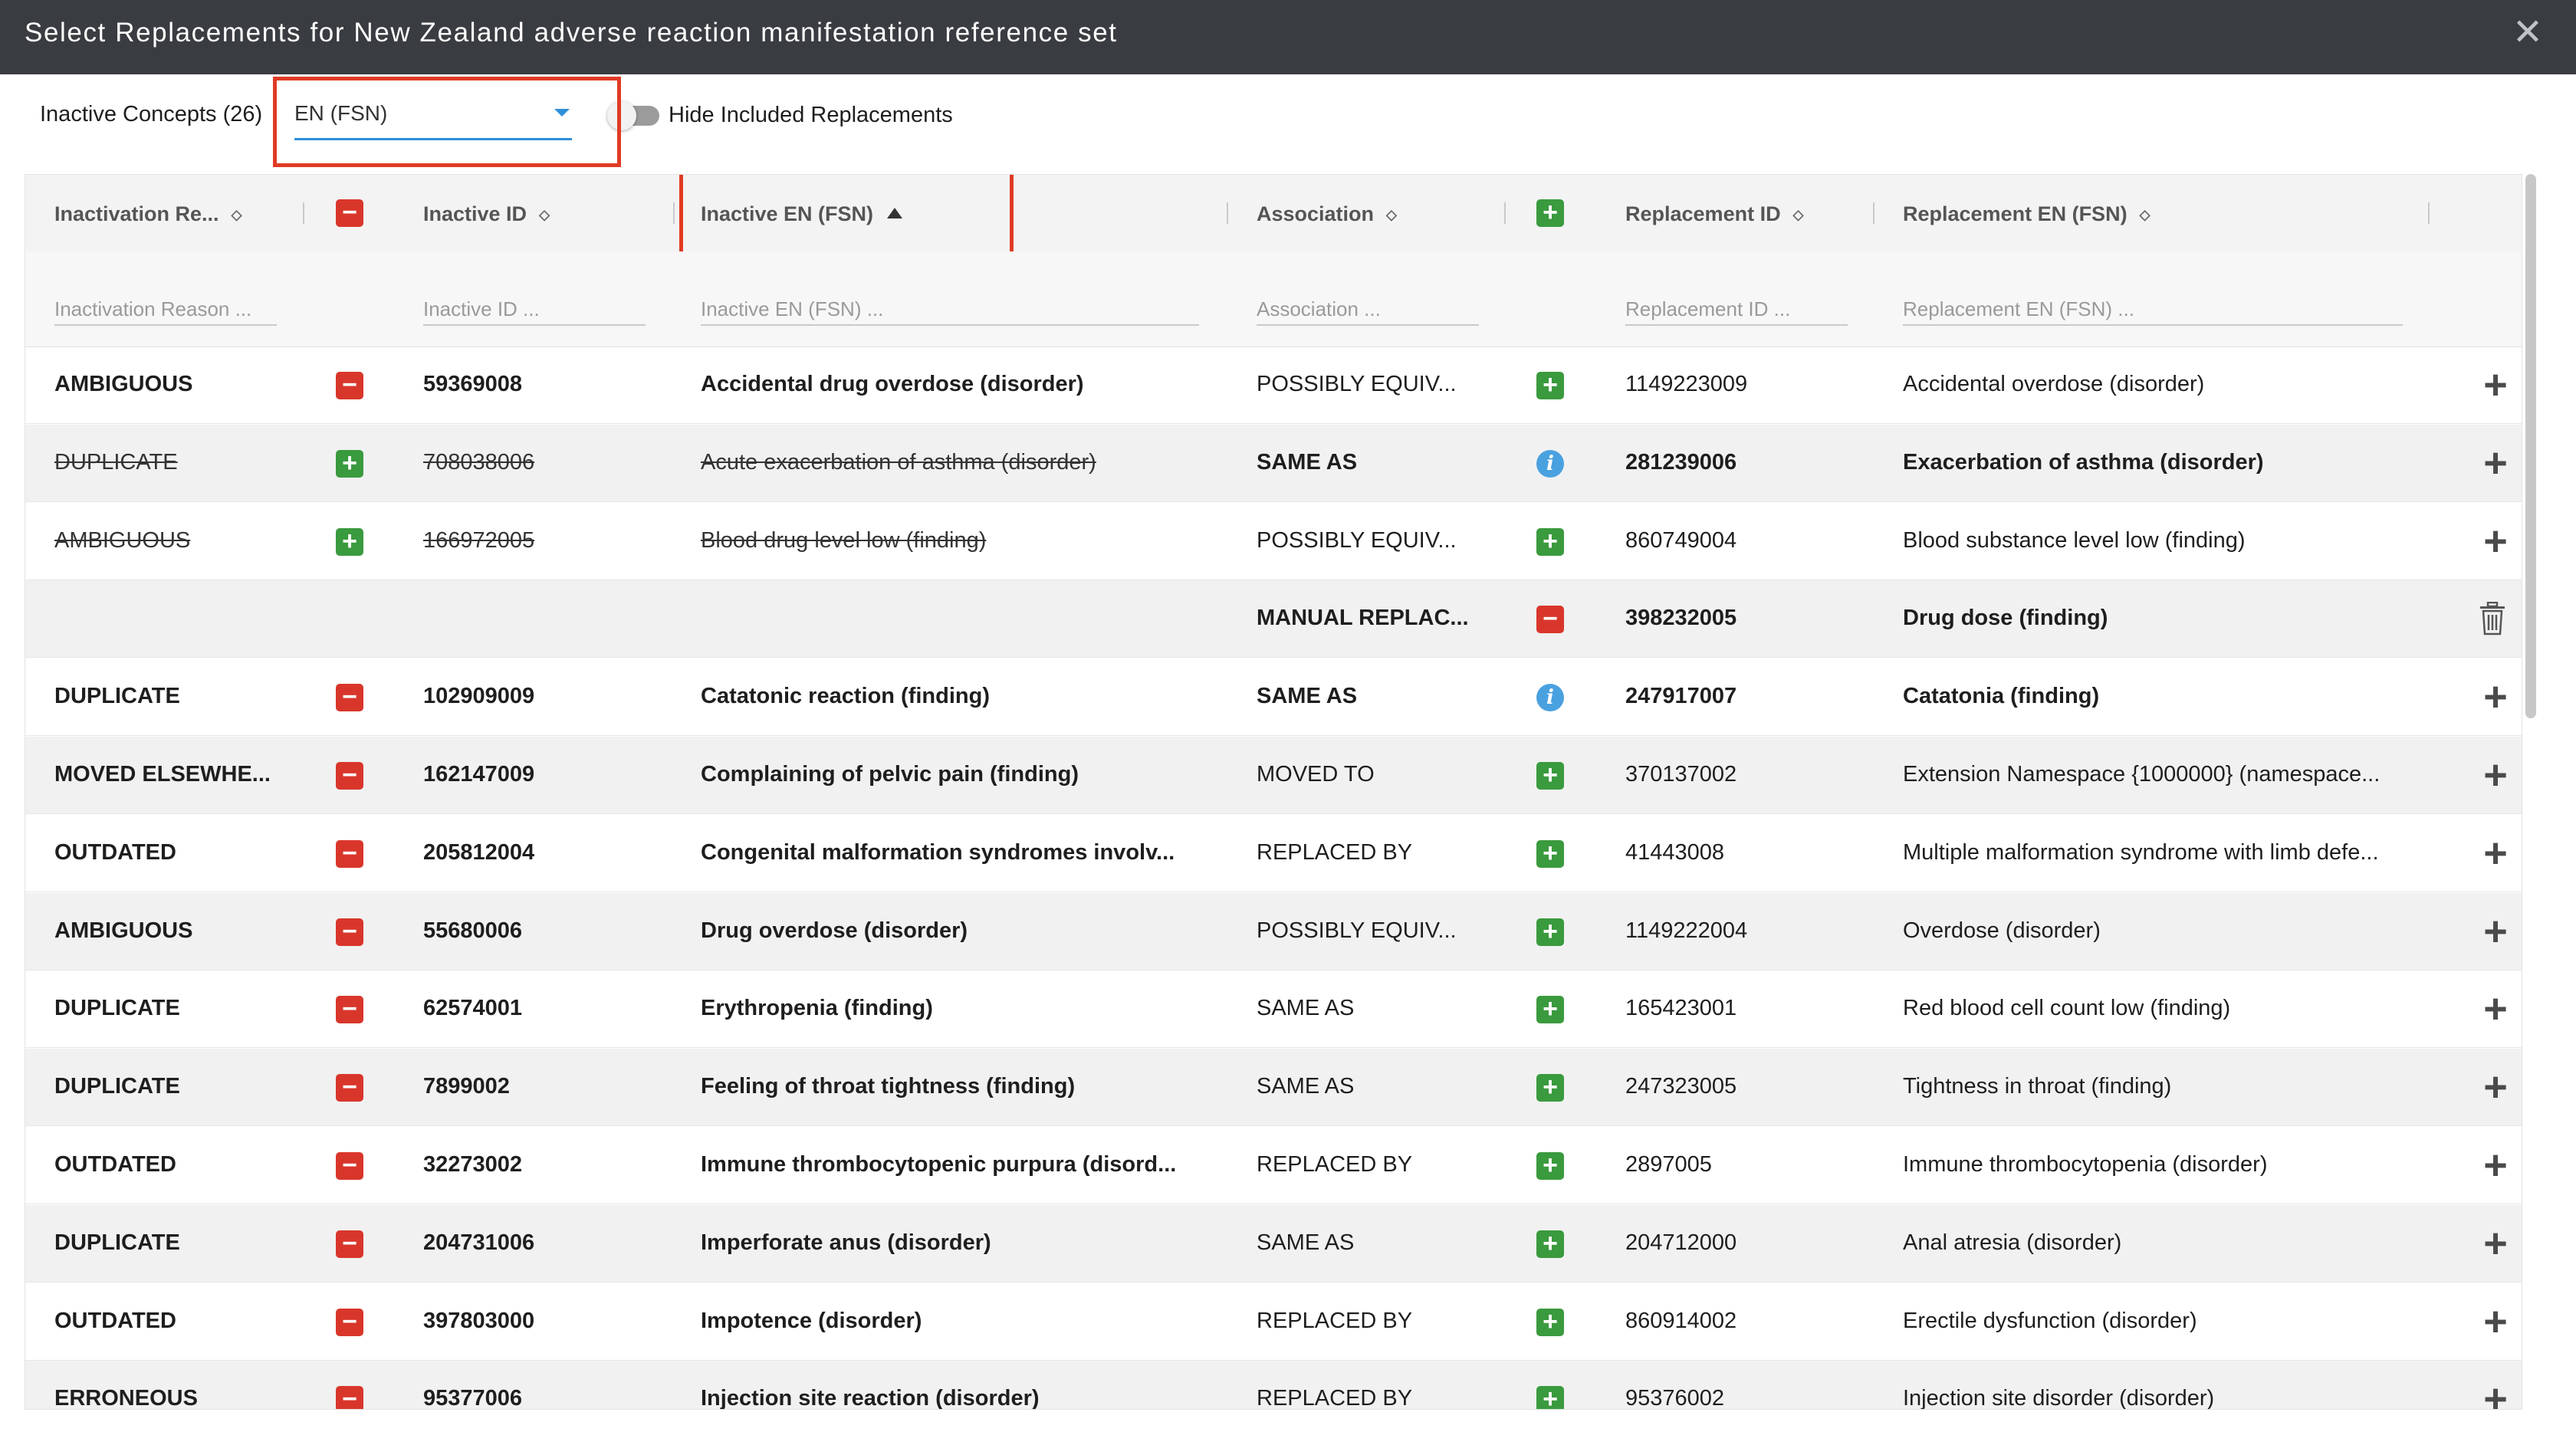 The height and width of the screenshot is (1432, 2576). What do you see at coordinates (817, 1008) in the screenshot?
I see `cell-inactive-fsn: Erythropenia (finding)` at bounding box center [817, 1008].